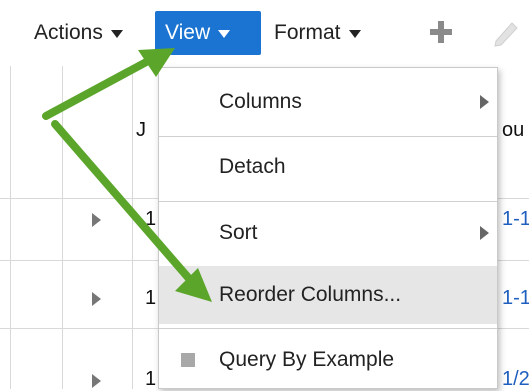 Image resolution: width=529 pixels, height=391 pixels. Describe the element at coordinates (328, 233) in the screenshot. I see `menu-item-sort: Sort` at that location.